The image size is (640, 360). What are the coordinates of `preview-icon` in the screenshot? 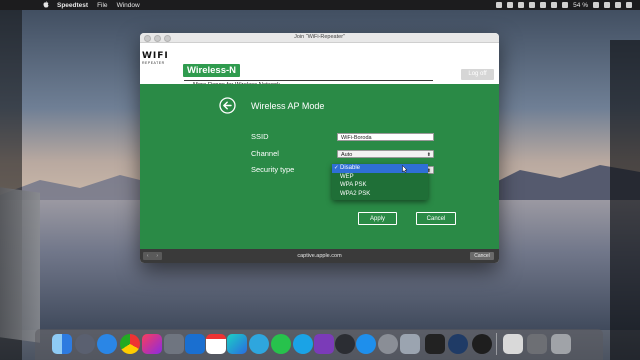 It's located at (410, 344).